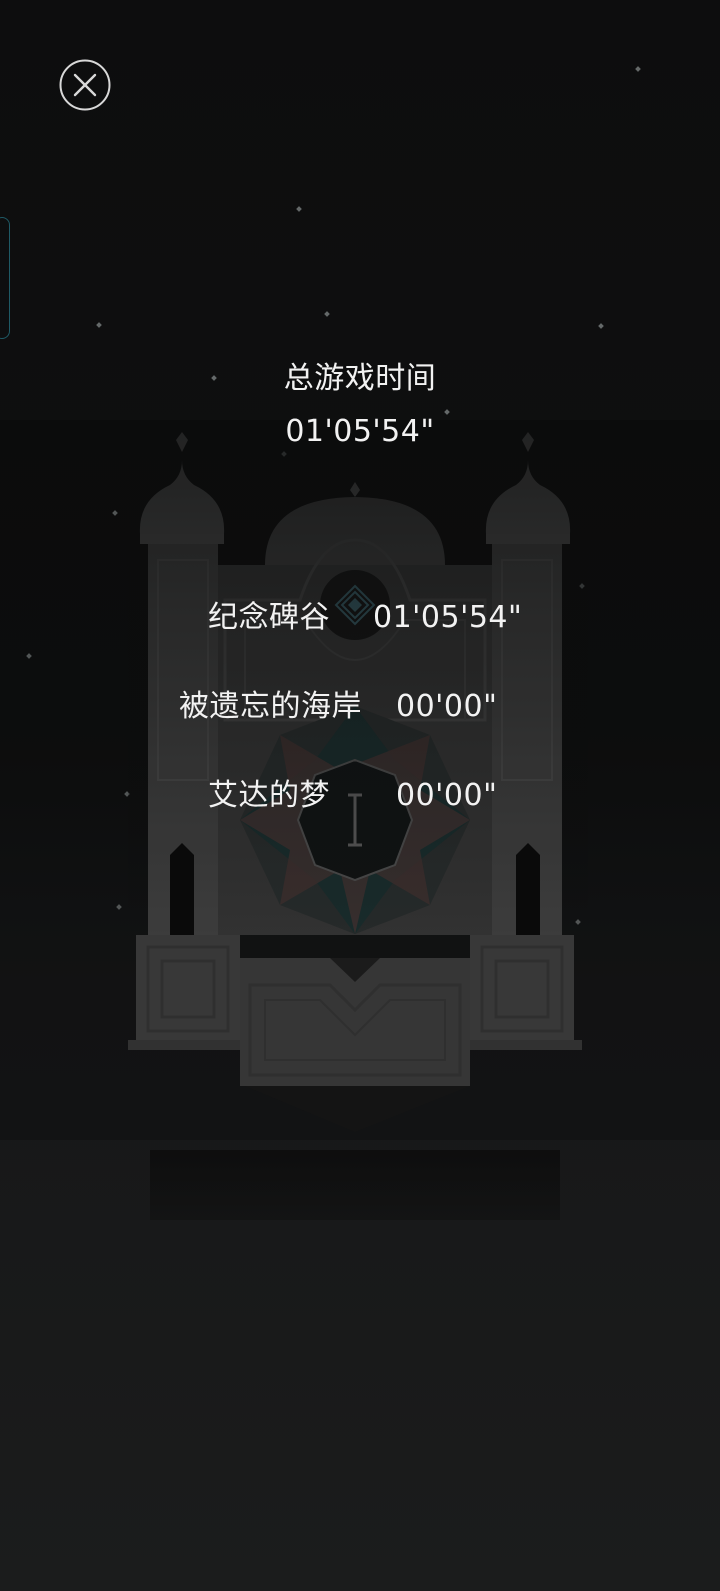 Image resolution: width=720 pixels, height=1591 pixels. Describe the element at coordinates (270, 706) in the screenshot. I see `chapter-name: 被遗忘的海岸` at that location.